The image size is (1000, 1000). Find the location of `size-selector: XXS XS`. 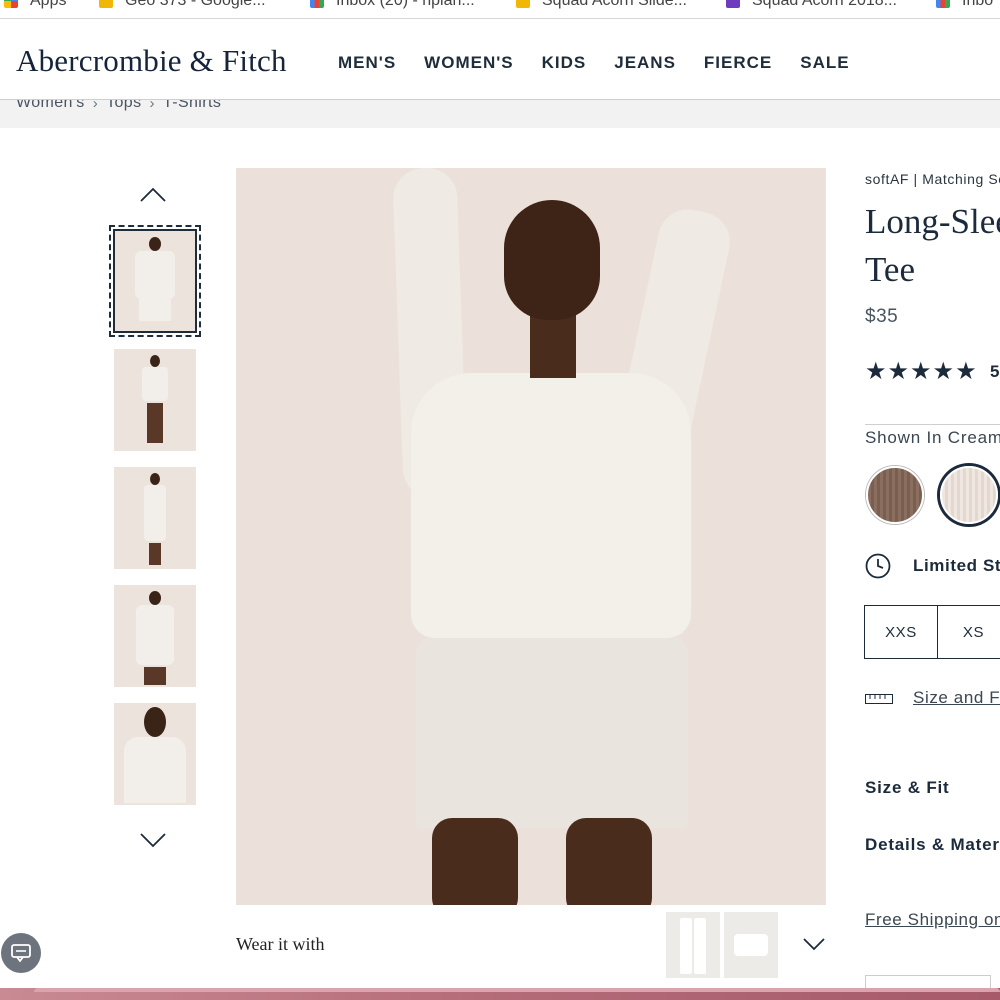

size-selector: XXS XS is located at coordinates (932, 632).